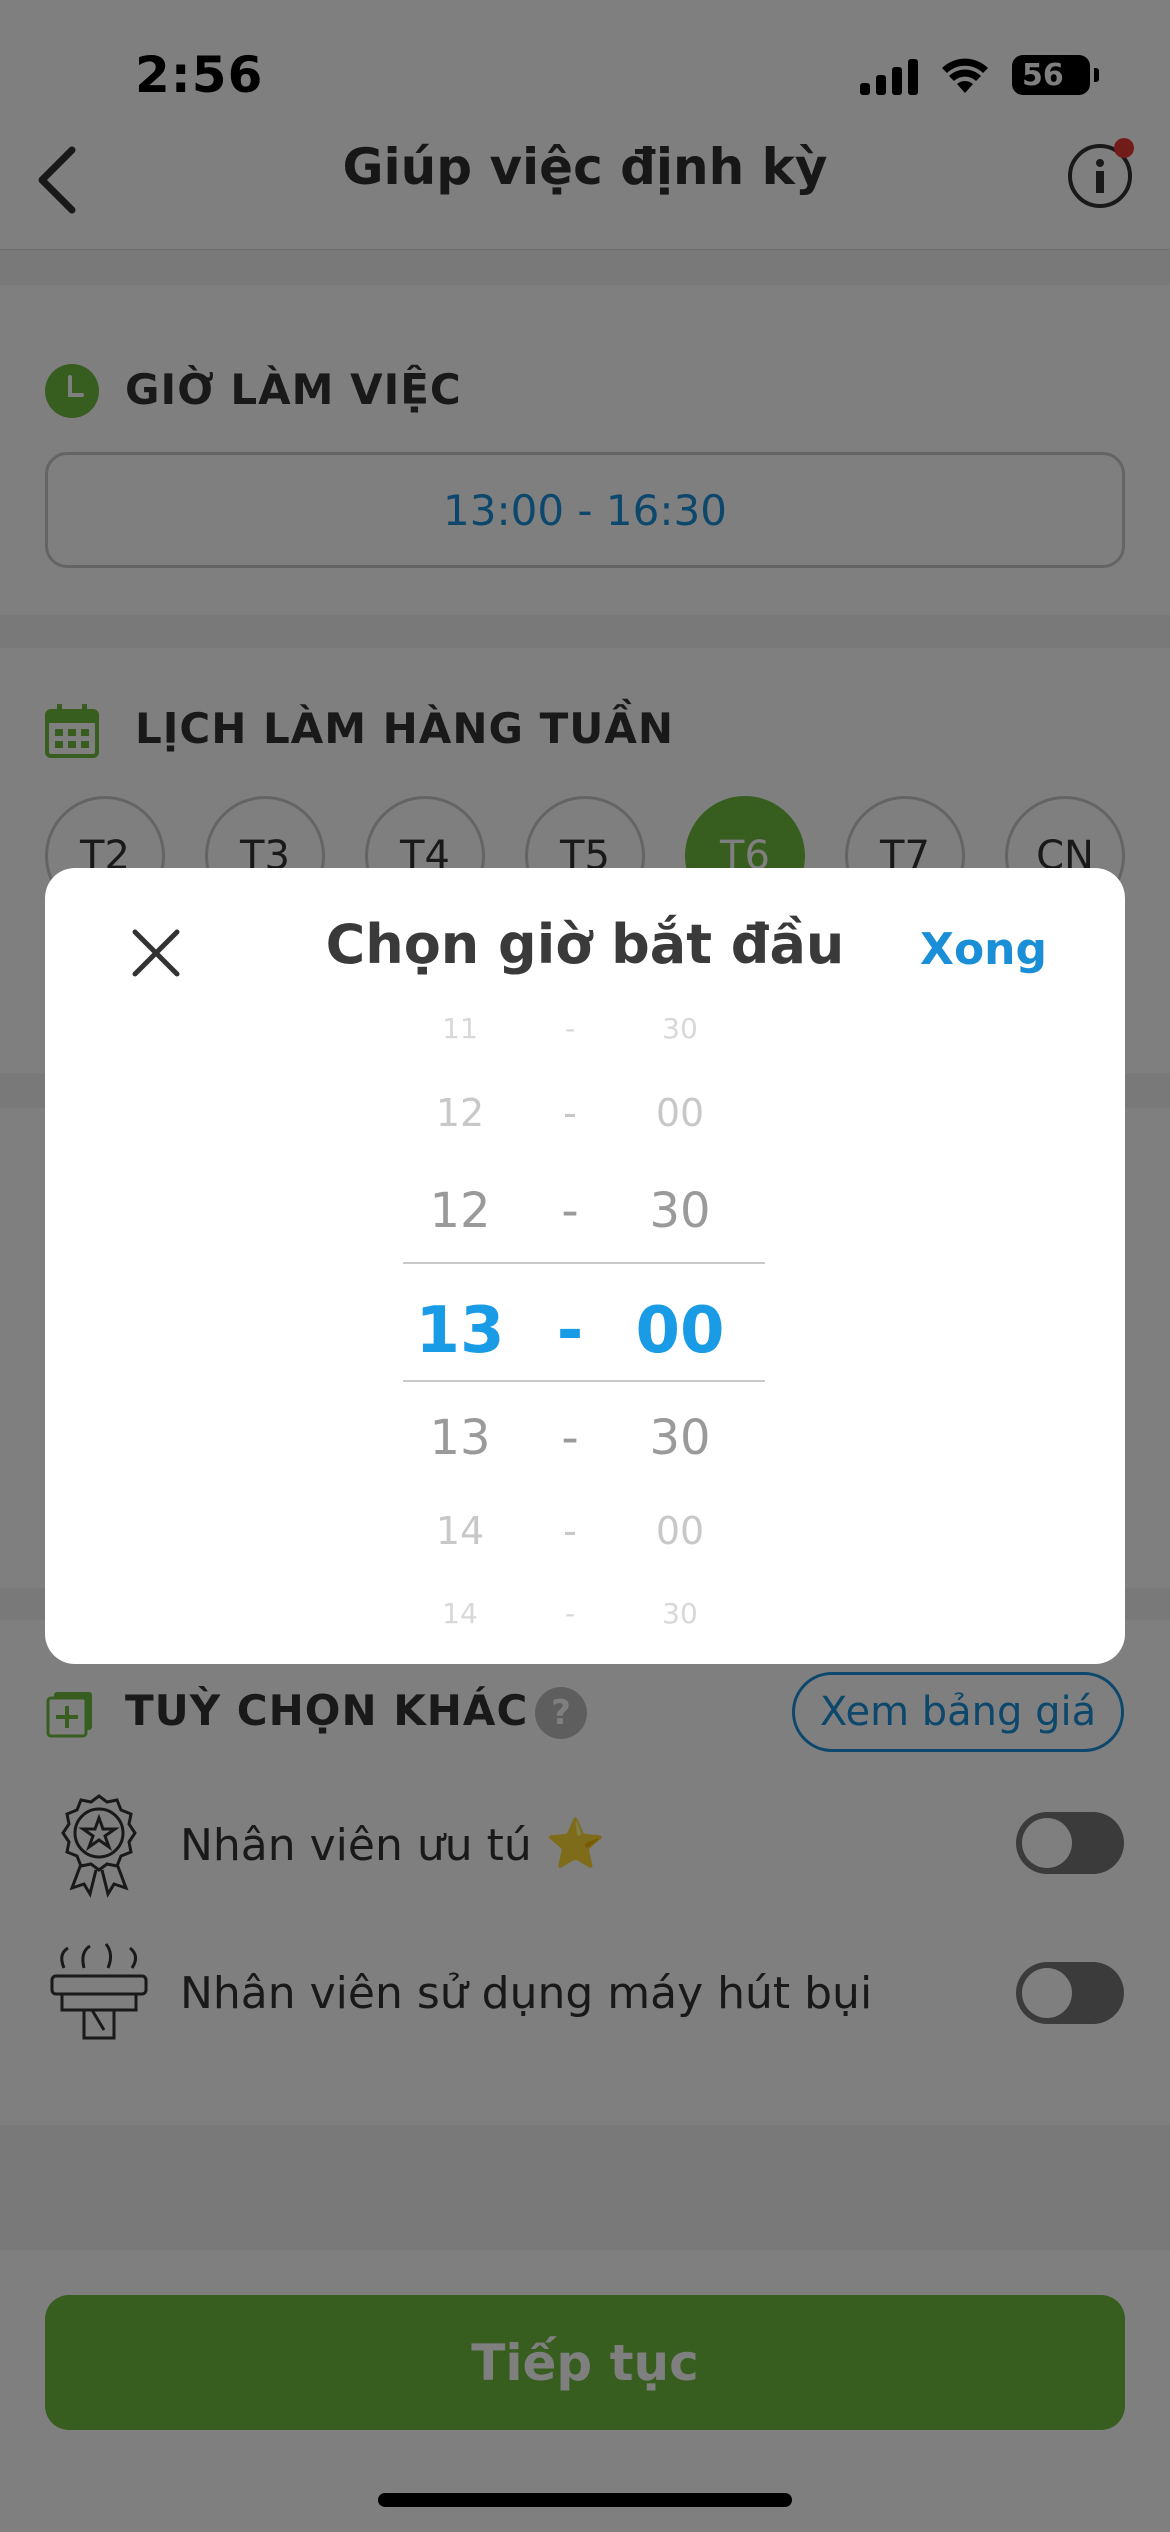  What do you see at coordinates (460, 1331) in the screenshot?
I see `picker-hour-selected: 13` at bounding box center [460, 1331].